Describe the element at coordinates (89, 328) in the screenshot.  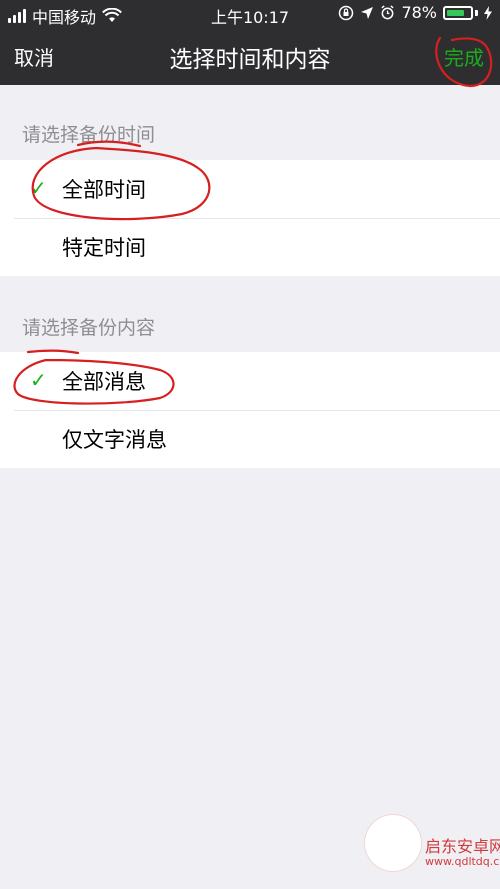
I see `content-section-header: 请选择备份内容` at that location.